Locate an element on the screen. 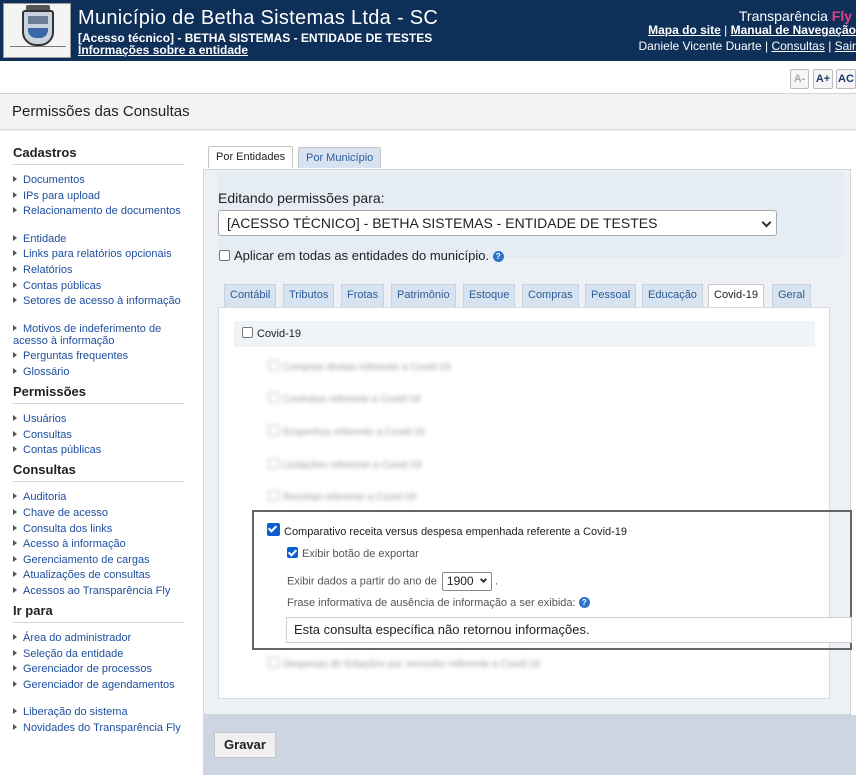 The height and width of the screenshot is (781, 856). tab-educacao: Educação is located at coordinates (672, 295).